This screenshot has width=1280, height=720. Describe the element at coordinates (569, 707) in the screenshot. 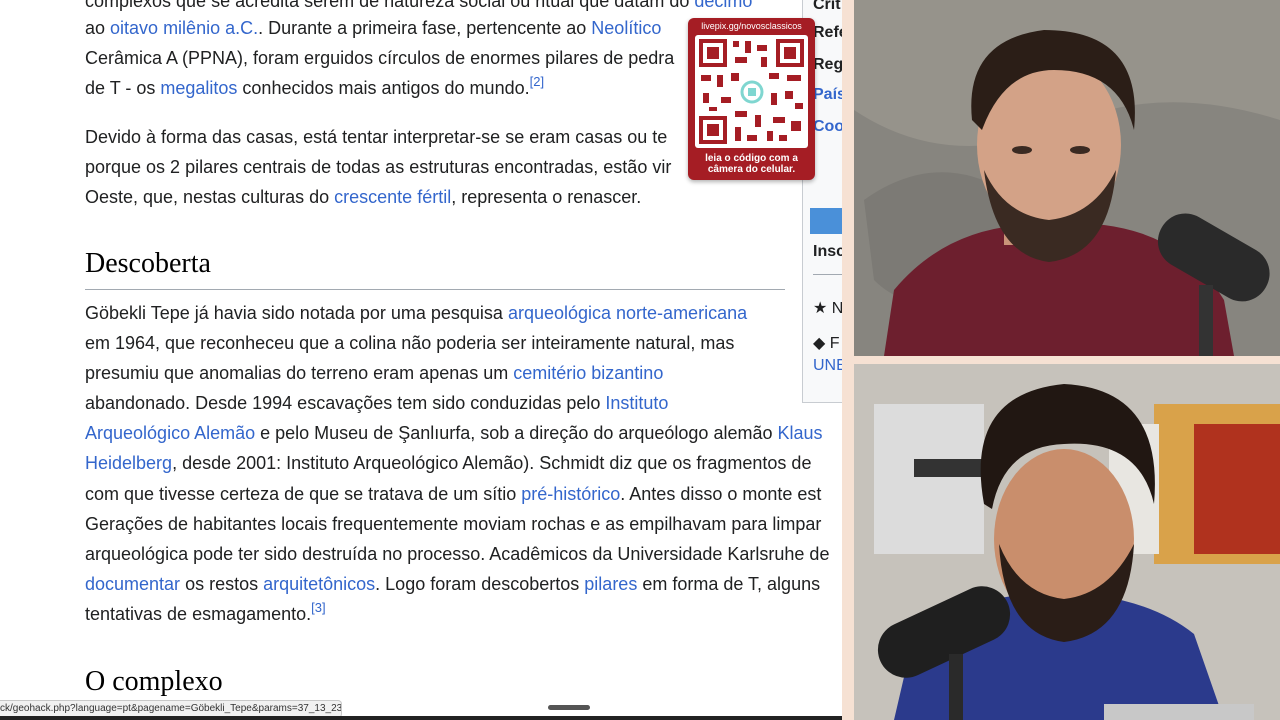

I see `scroll-indicator` at that location.